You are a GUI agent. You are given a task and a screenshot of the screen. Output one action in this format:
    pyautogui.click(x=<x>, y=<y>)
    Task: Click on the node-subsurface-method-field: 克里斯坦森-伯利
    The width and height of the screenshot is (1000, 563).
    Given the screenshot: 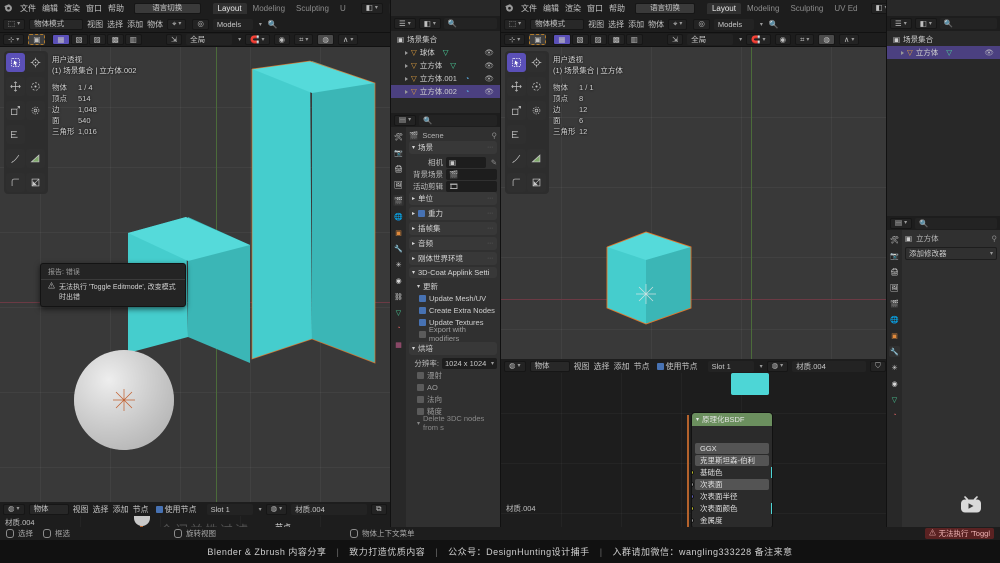 What is the action you would take?
    pyautogui.click(x=732, y=460)
    